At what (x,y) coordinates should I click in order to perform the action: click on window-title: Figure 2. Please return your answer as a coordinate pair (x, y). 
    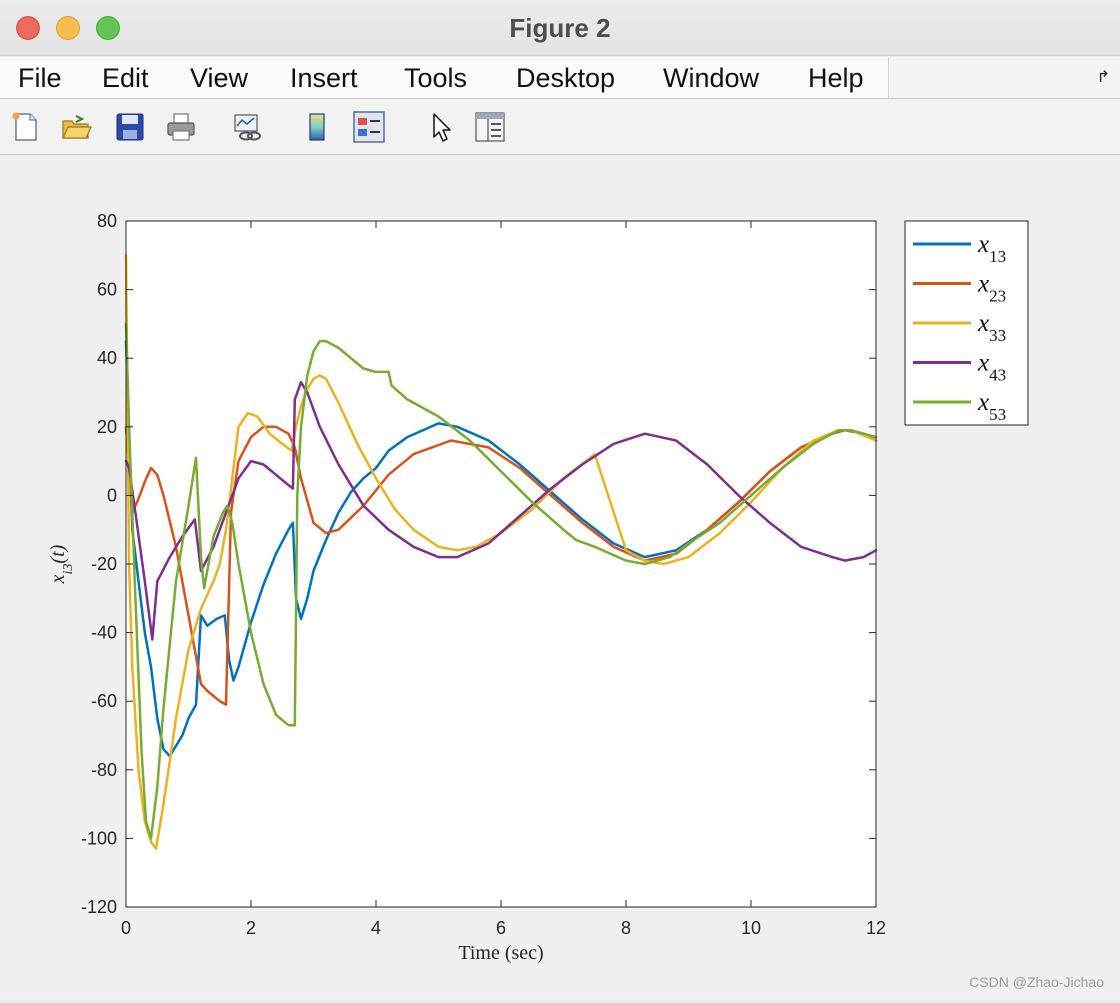
    Looking at the image, I should click on (560, 28).